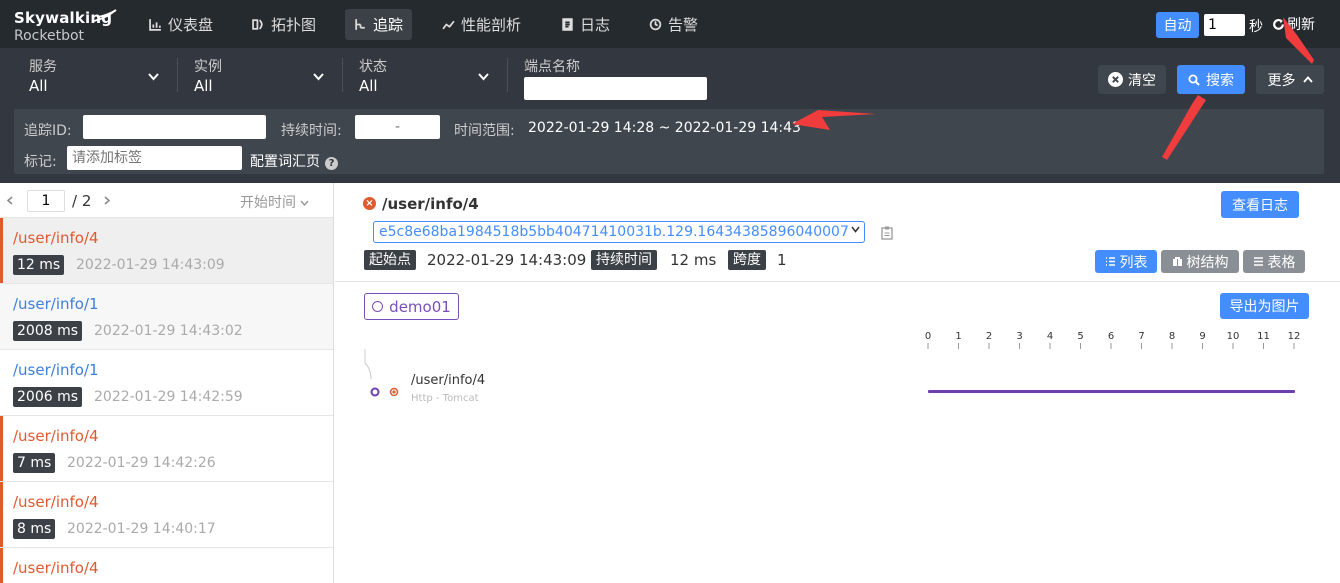 The height and width of the screenshot is (583, 1340). I want to click on tags-config-link: 配置词汇页?, so click(294, 161).